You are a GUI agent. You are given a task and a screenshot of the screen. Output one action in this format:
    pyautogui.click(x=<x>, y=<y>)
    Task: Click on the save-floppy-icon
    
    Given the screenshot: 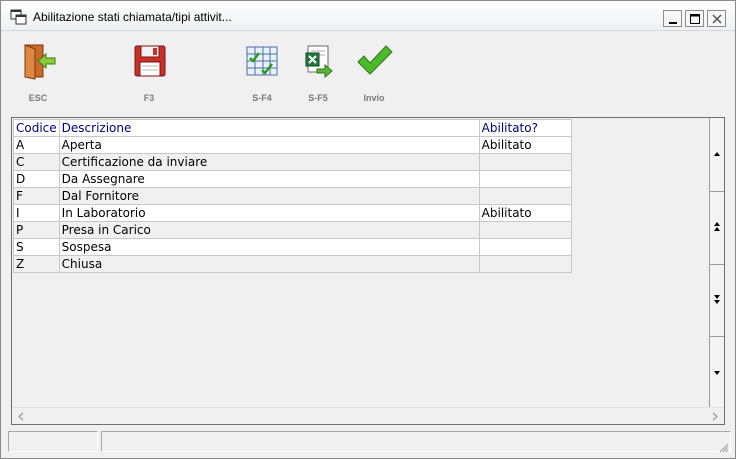 What is the action you would take?
    pyautogui.click(x=150, y=61)
    